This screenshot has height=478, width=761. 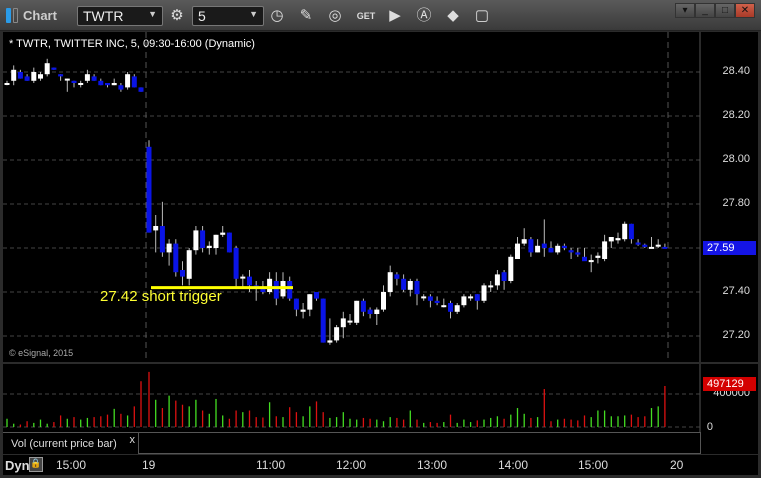 What do you see at coordinates (366, 16) in the screenshot?
I see `get-icon: GET` at bounding box center [366, 16].